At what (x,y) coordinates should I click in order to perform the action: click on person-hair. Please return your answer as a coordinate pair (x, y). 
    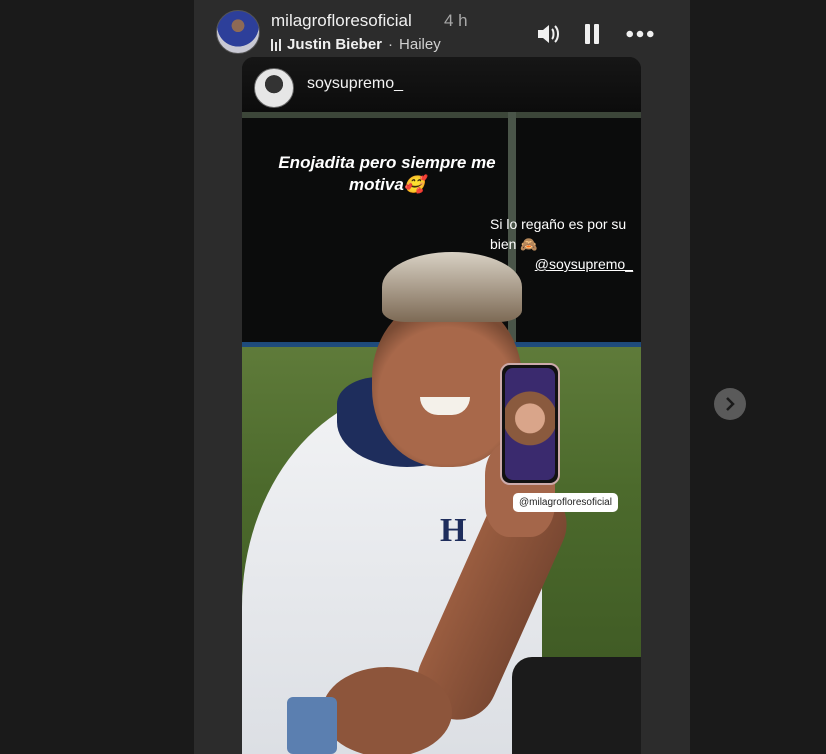
    Looking at the image, I should click on (452, 287).